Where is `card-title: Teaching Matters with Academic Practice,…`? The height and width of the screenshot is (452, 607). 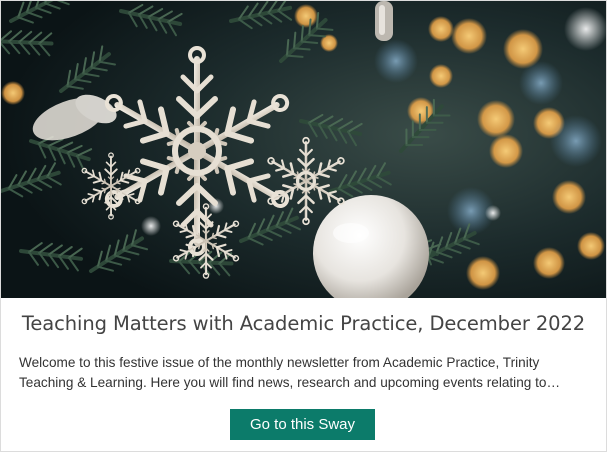
card-title: Teaching Matters with Academic Practice,… is located at coordinates (303, 323).